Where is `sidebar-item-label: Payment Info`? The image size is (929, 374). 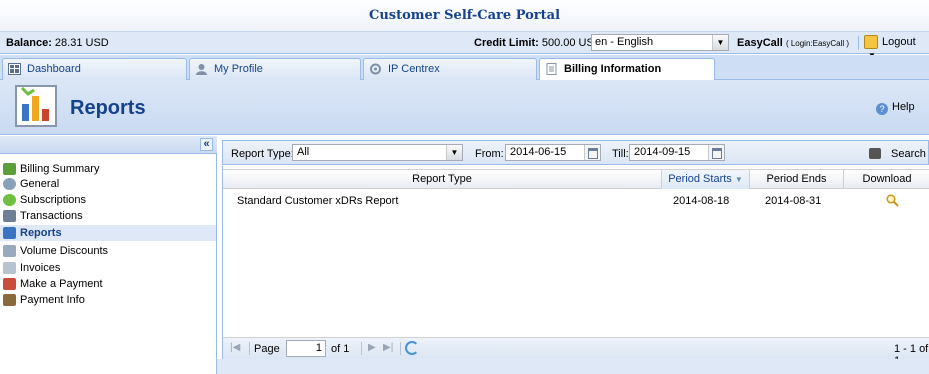
sidebar-item-label: Payment Info is located at coordinates (52, 300).